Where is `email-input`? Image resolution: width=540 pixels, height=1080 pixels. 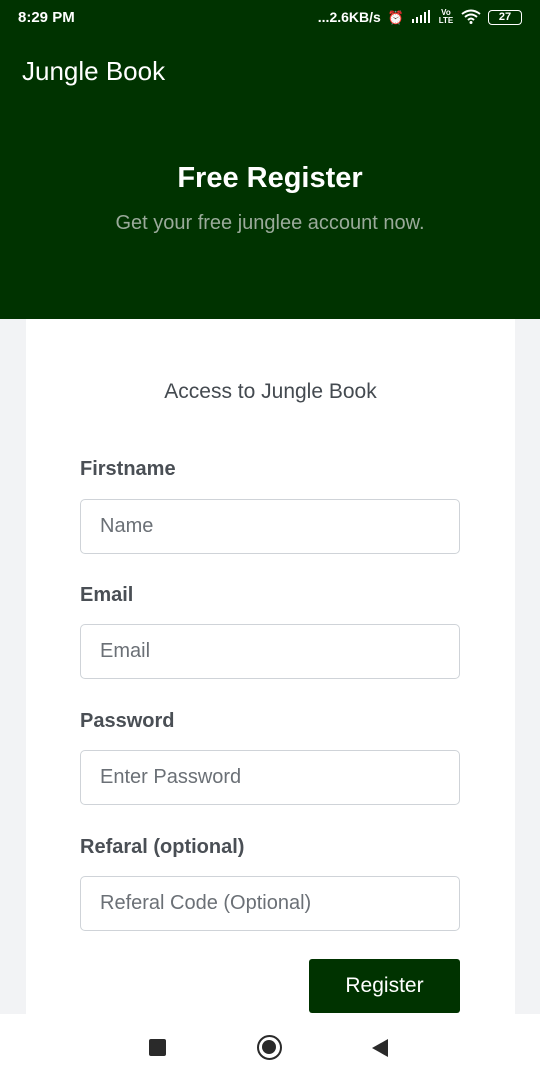 email-input is located at coordinates (270, 651).